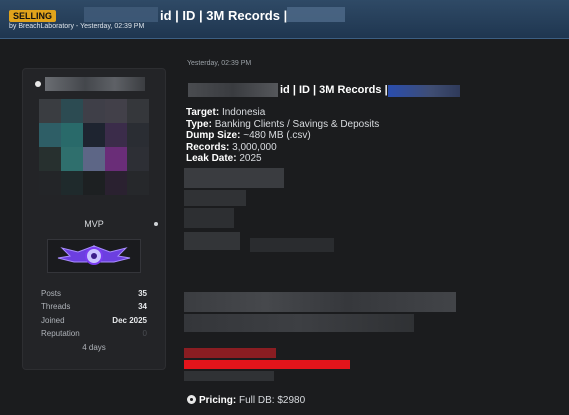  What do you see at coordinates (282, 113) in the screenshot?
I see `detail-target: Target: Indonesia` at bounding box center [282, 113].